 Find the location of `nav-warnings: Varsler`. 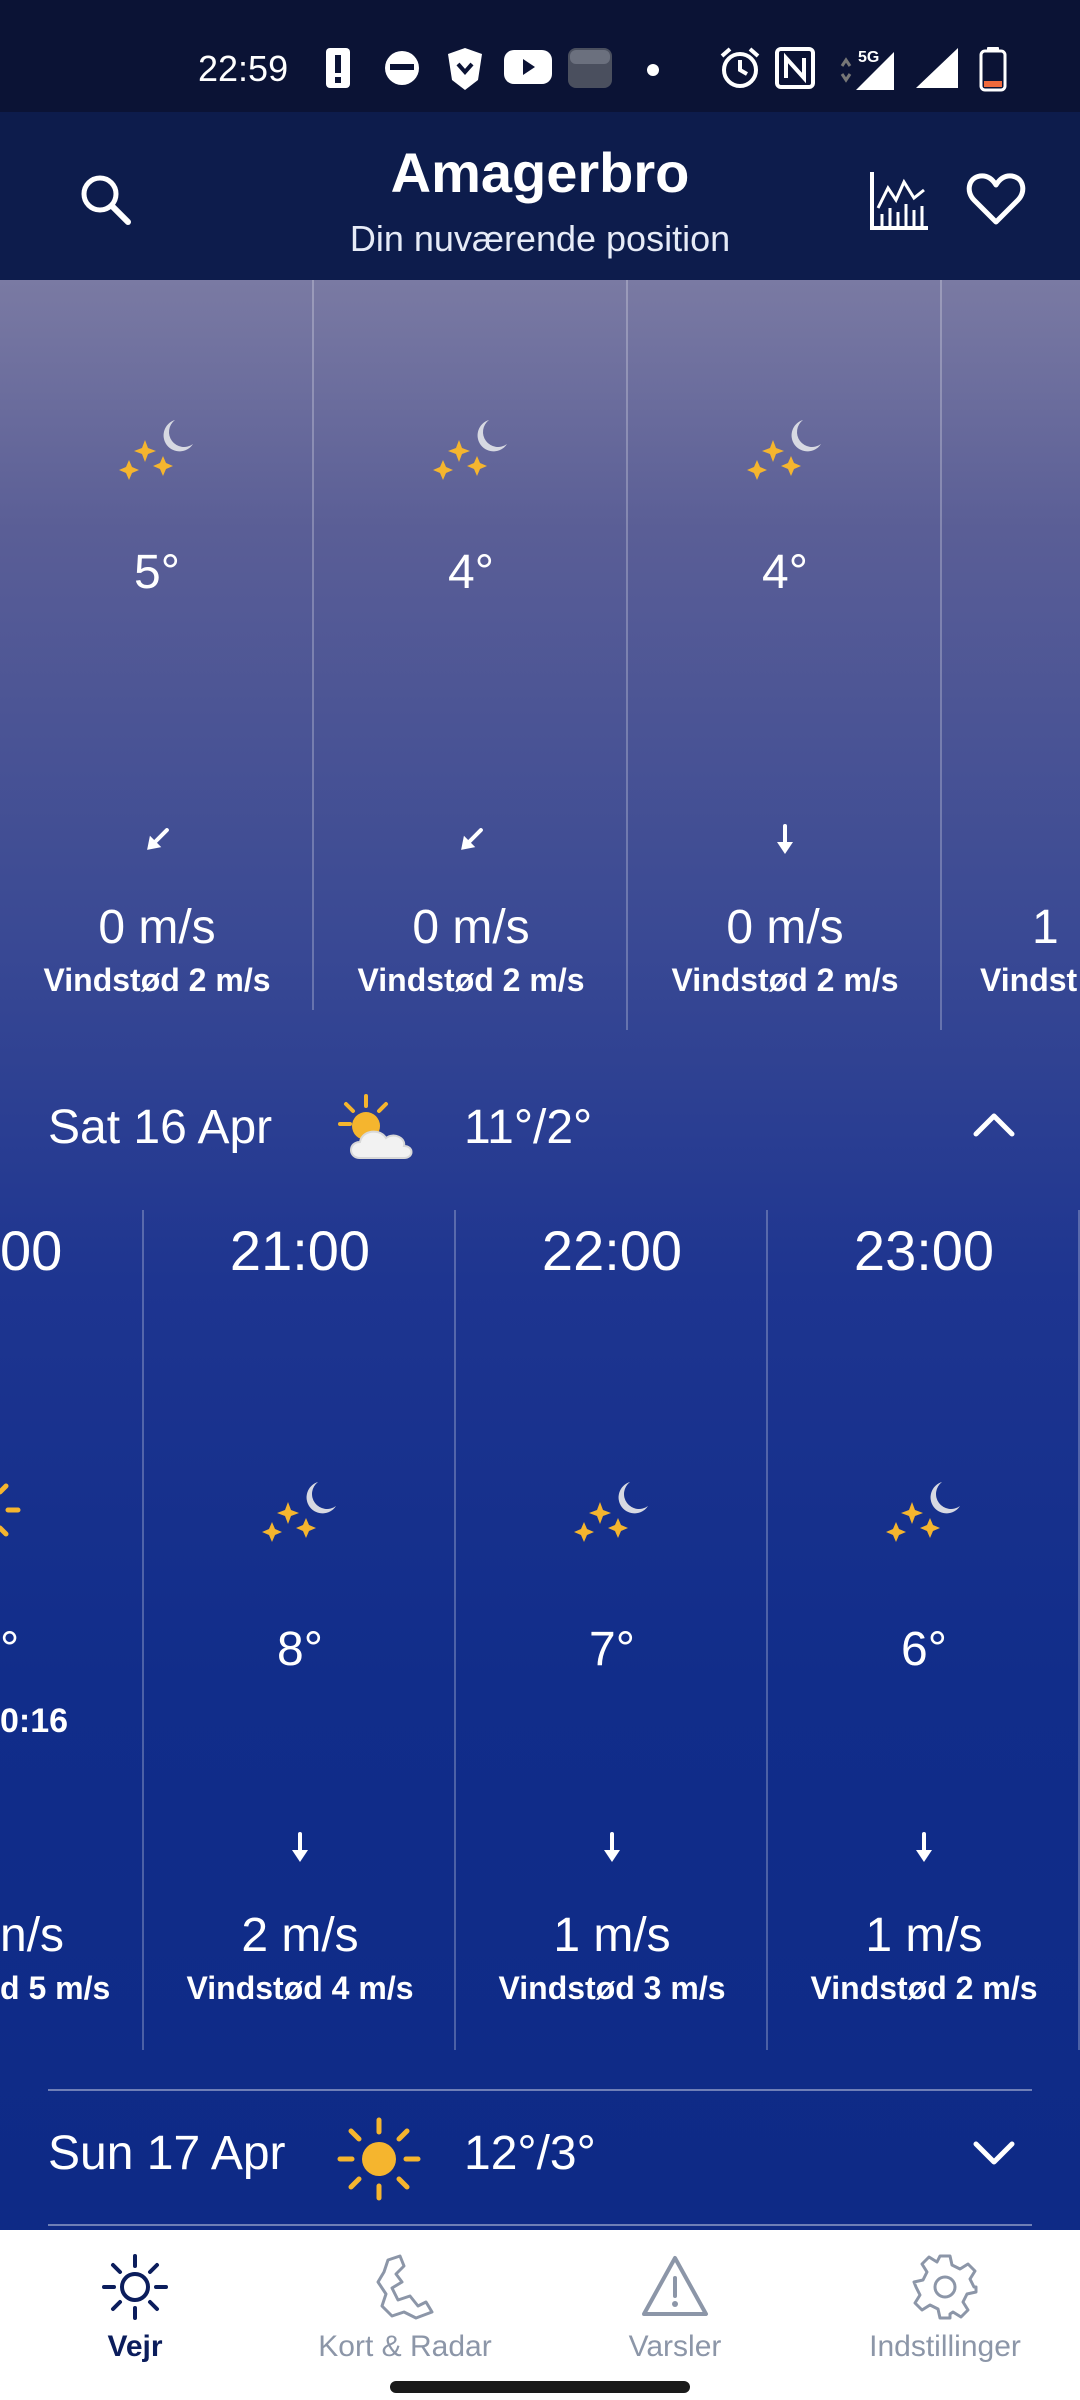

nav-warnings: Varsler is located at coordinates (675, 2308).